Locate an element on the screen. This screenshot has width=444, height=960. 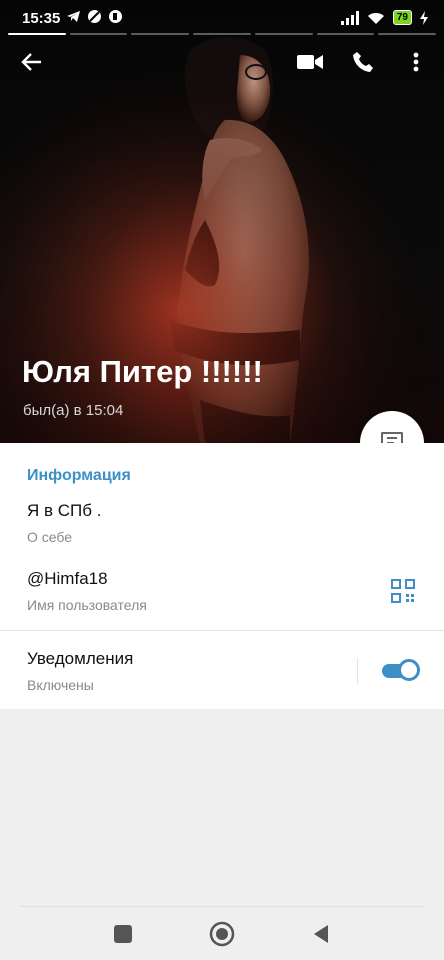
username-label: Имя пользователя is located at coordinates (87, 605).